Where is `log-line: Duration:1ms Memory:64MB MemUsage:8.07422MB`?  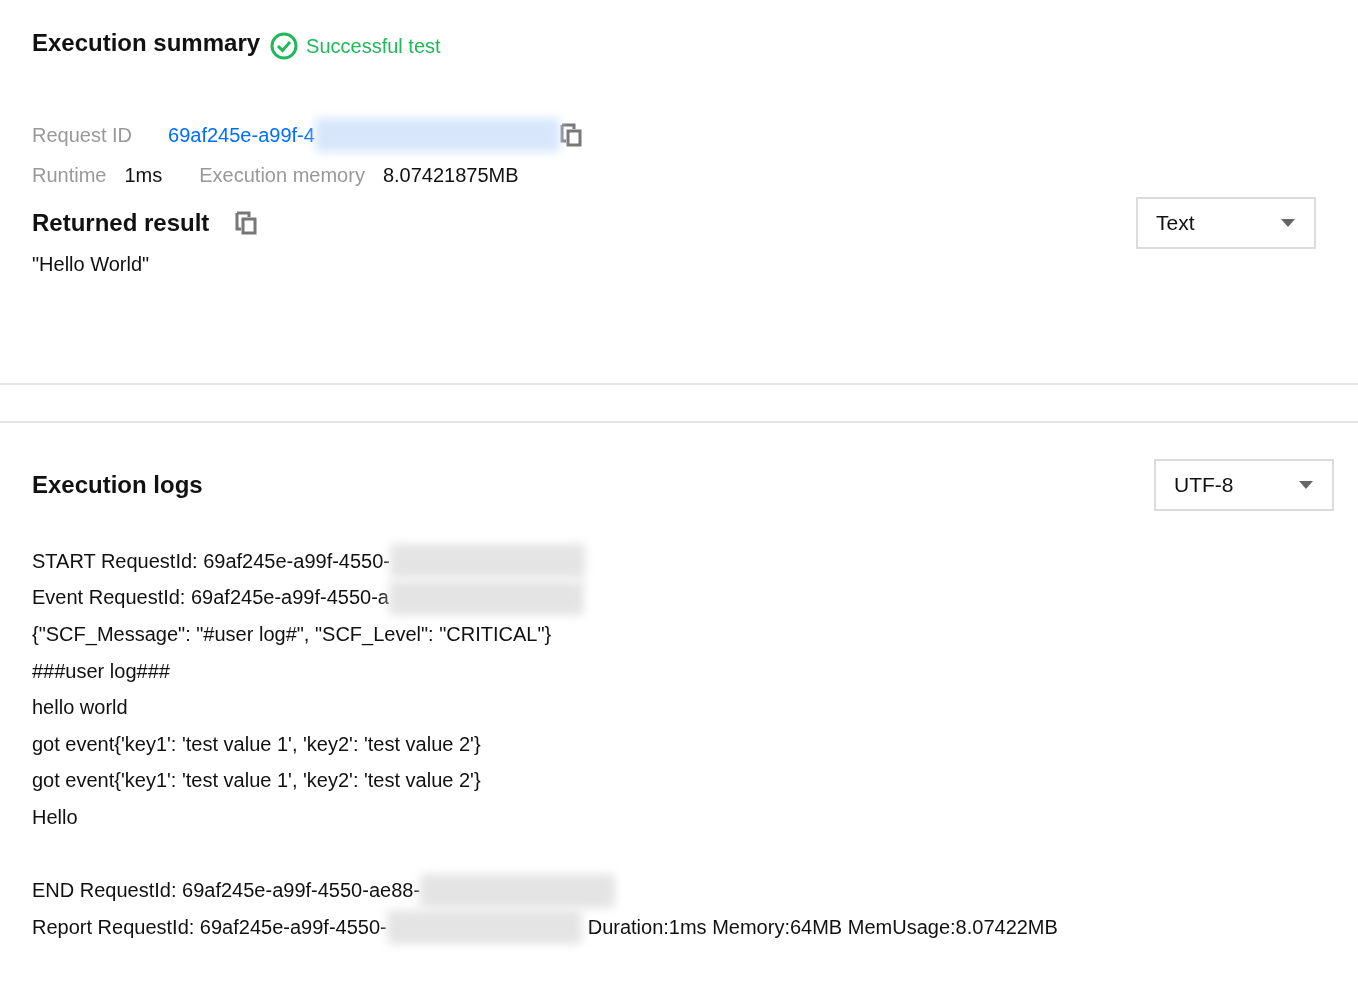 log-line: Duration:1ms Memory:64MB MemUsage:8.07422MB is located at coordinates (822, 927).